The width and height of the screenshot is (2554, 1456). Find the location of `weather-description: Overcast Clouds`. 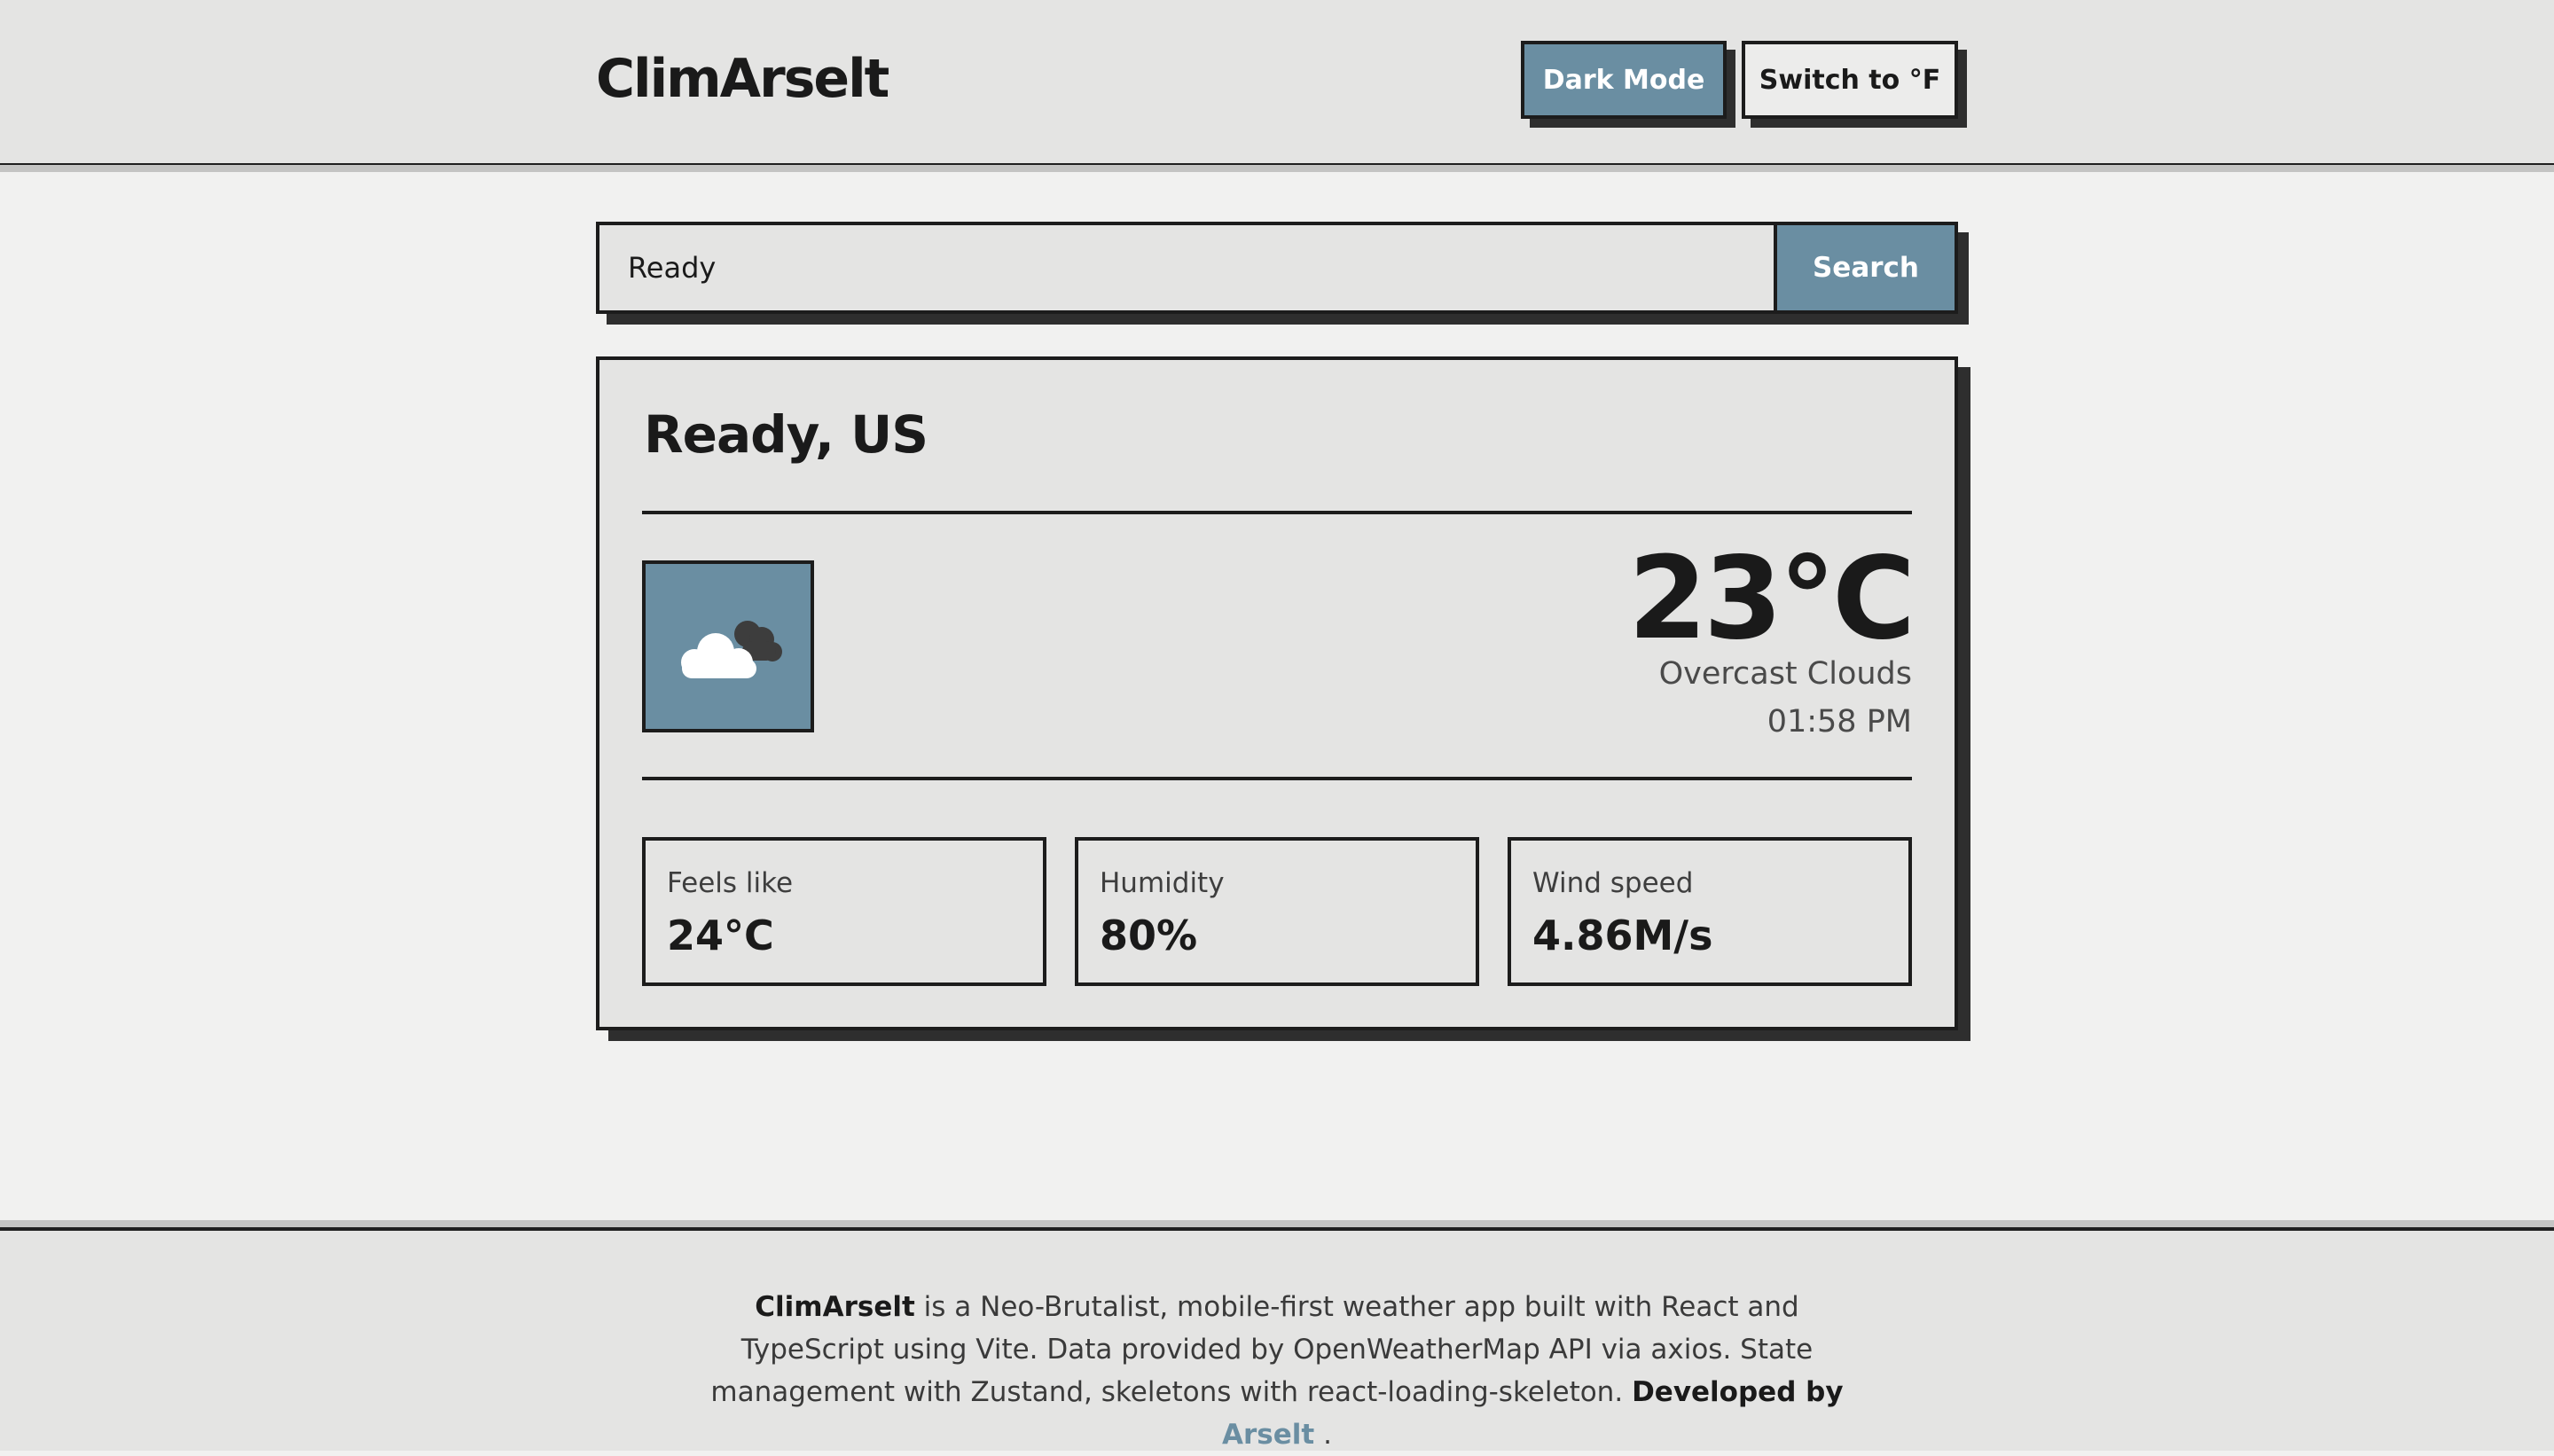

weather-description: Overcast Clouds is located at coordinates (1785, 674).